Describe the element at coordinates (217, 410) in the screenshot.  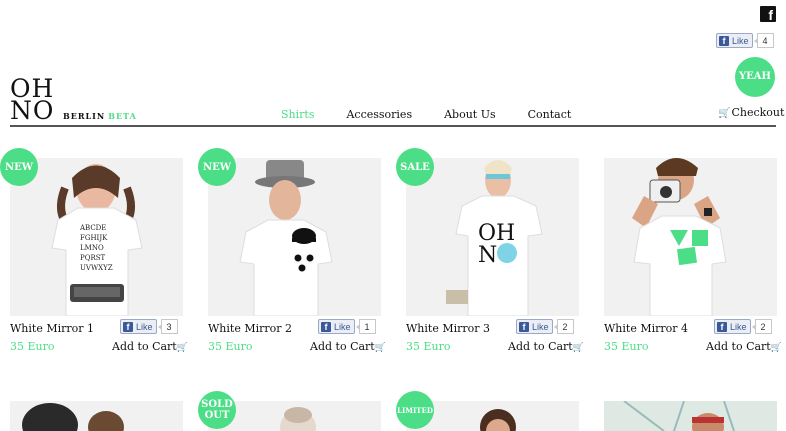
I see `product-badge-6: SOLD OUT` at that location.